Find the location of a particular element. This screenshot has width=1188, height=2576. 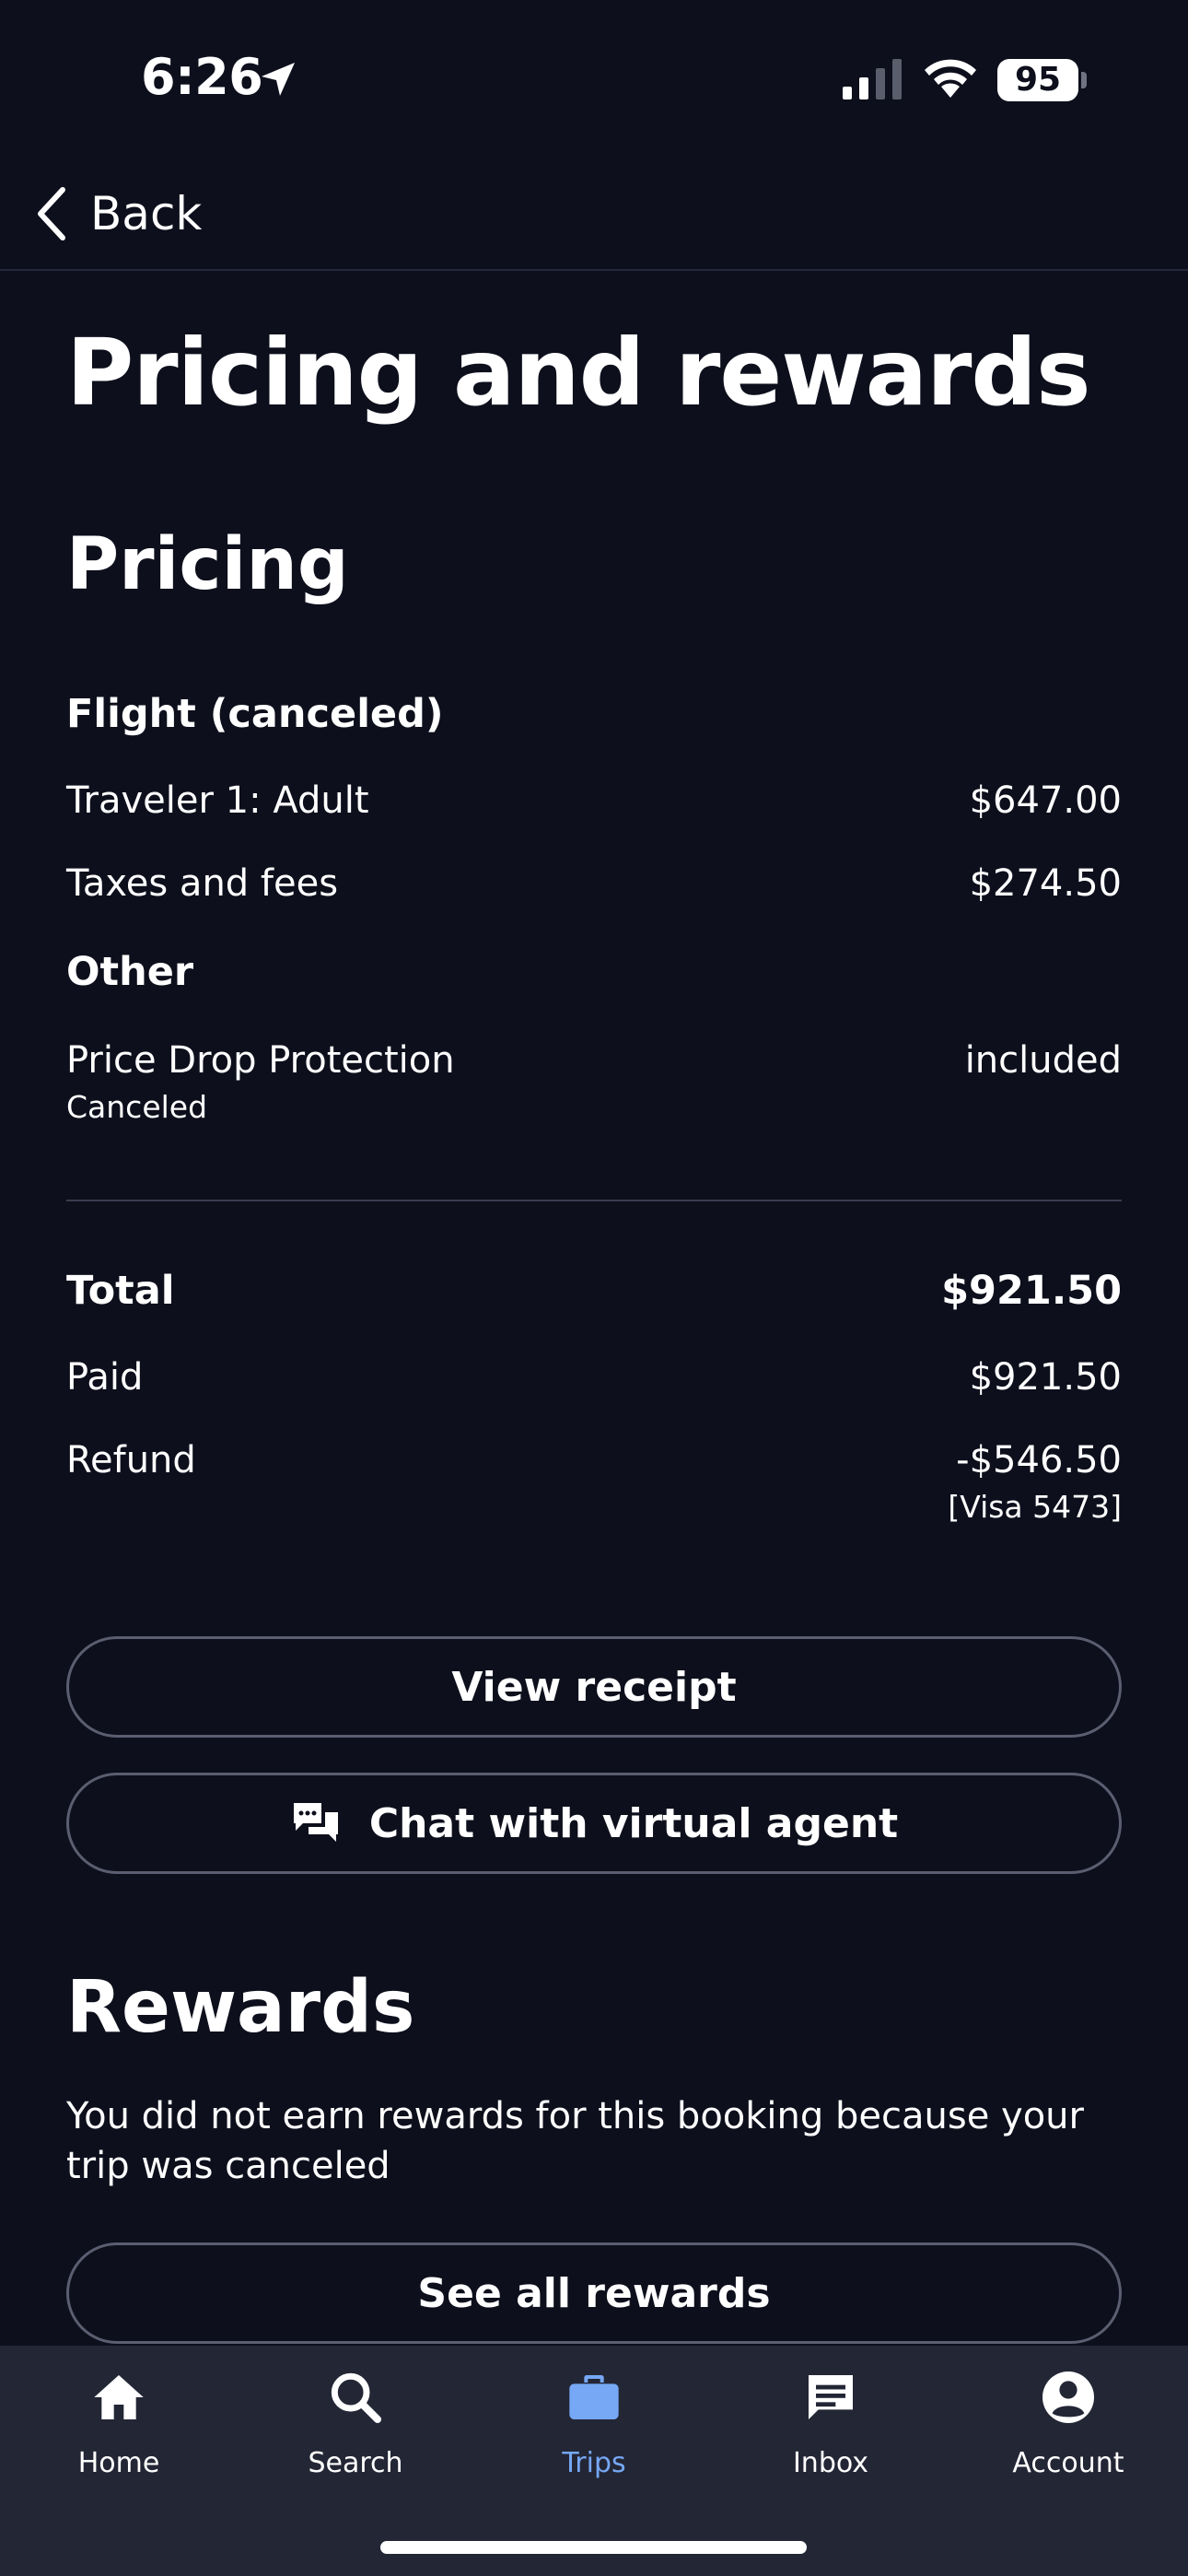

rewards-section-title: Rewards is located at coordinates (240, 2008).